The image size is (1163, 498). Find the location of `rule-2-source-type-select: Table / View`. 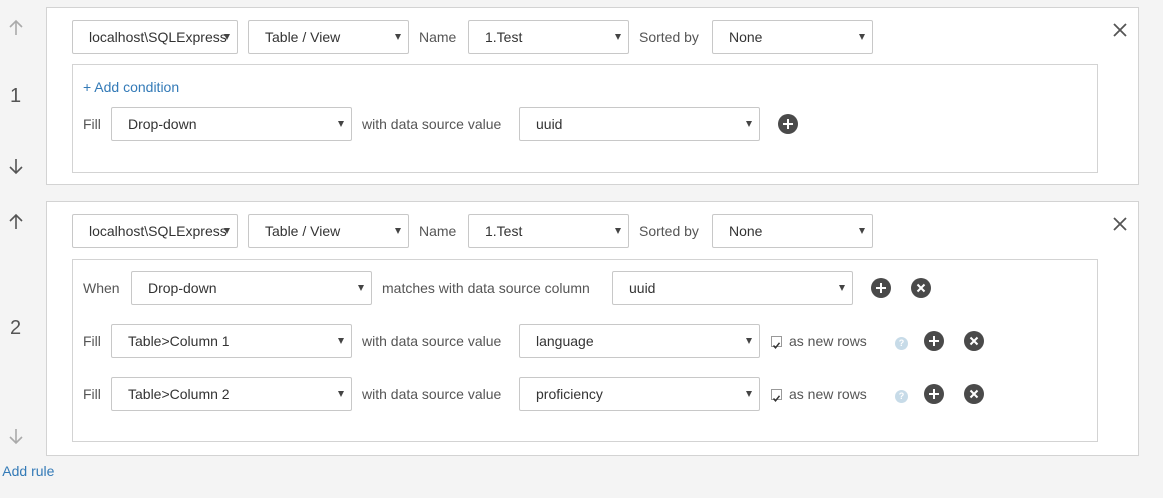

rule-2-source-type-select: Table / View is located at coordinates (328, 231).